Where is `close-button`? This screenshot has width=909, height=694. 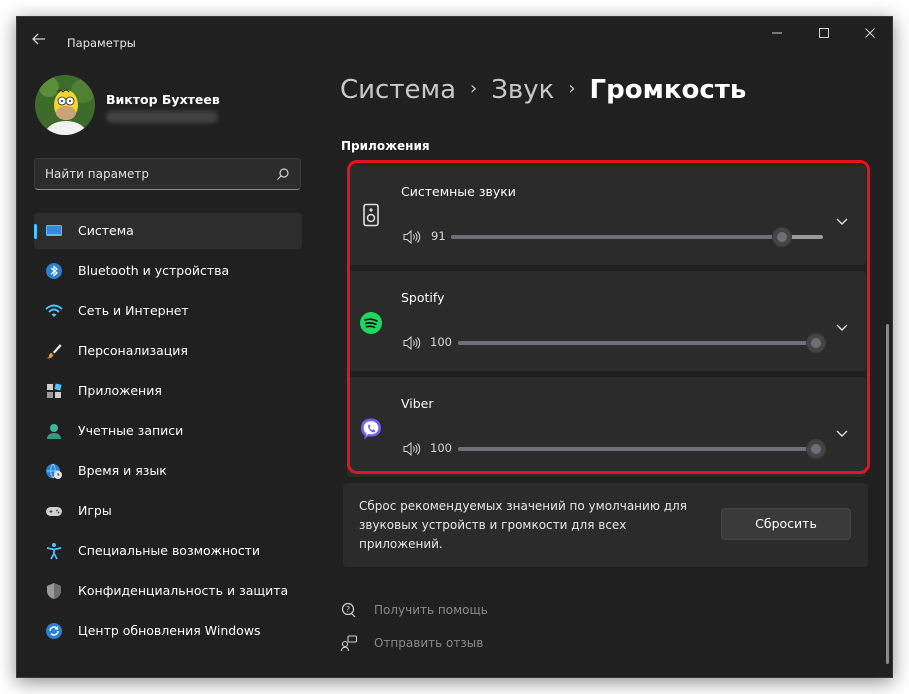
close-button is located at coordinates (870, 35).